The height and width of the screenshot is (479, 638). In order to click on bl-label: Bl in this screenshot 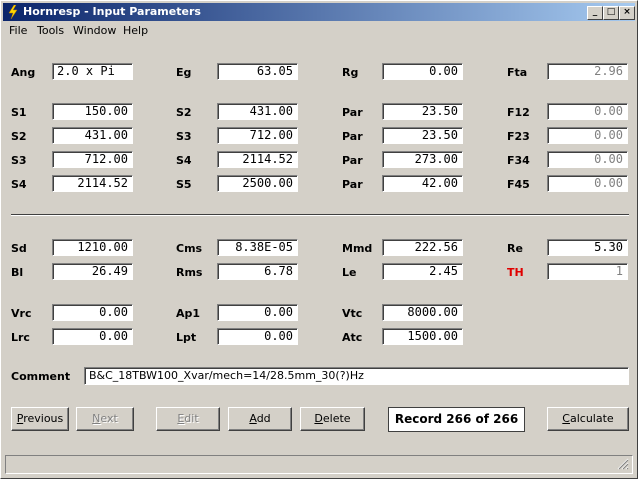, I will do `click(17, 272)`.